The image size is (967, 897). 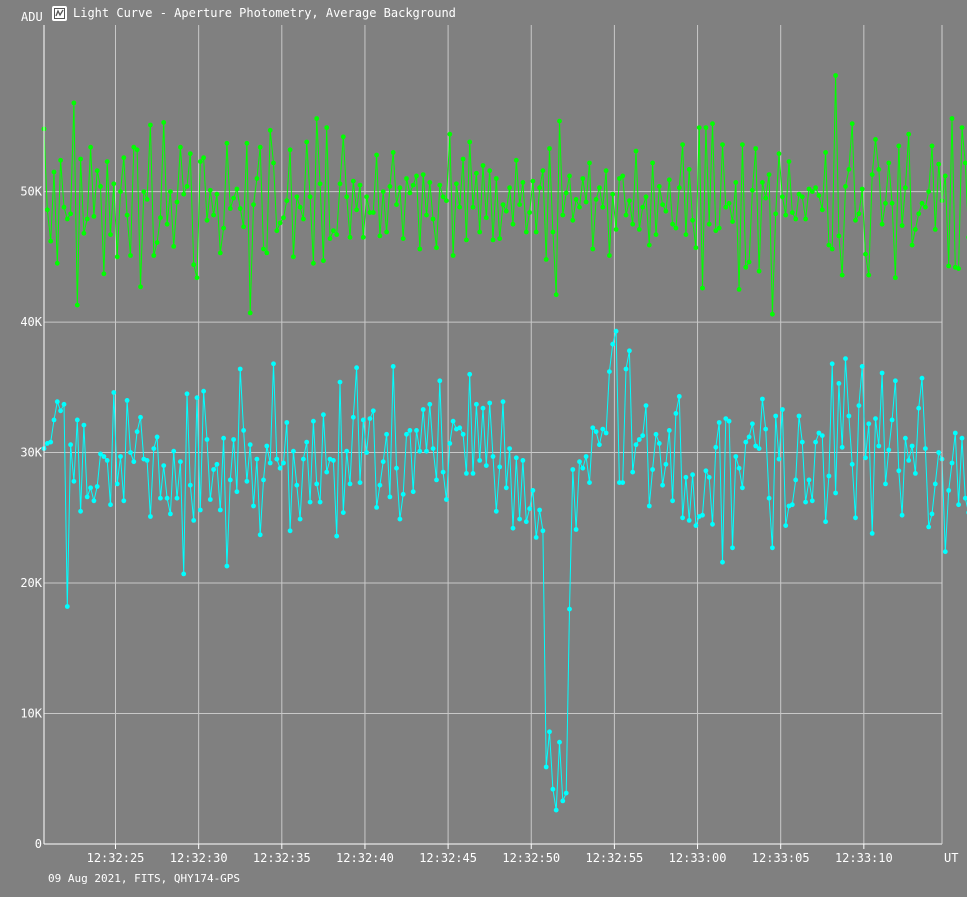 I want to click on footer-info: 09 Aug 2021, FITS, QHY174-GPS, so click(x=144, y=878).